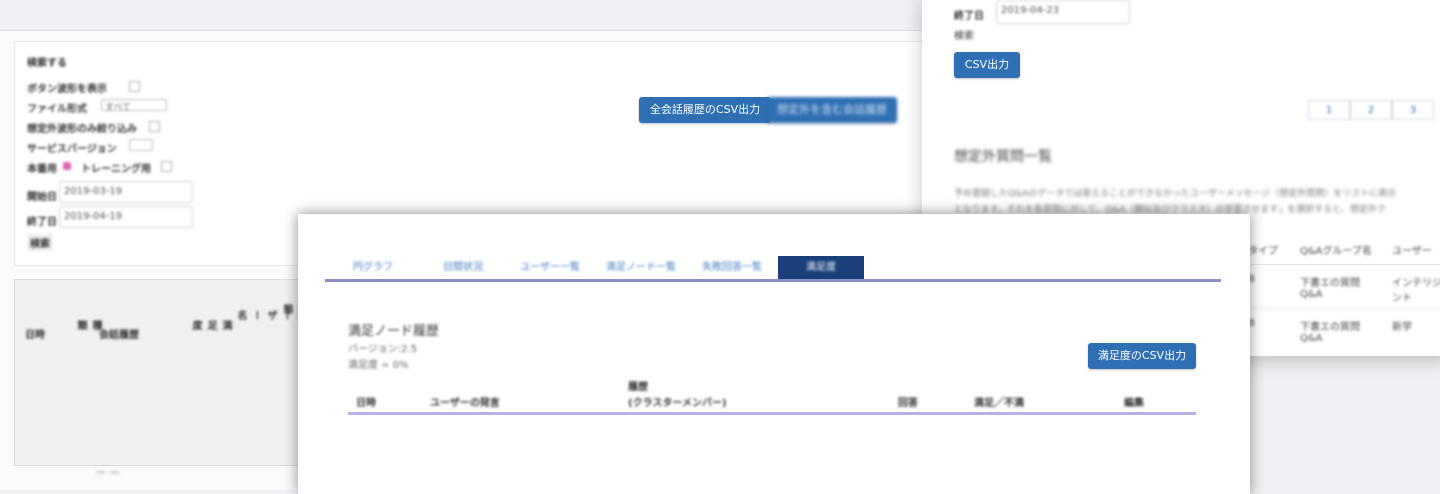 The image size is (1440, 494). What do you see at coordinates (126, 192) in the screenshot?
I see `start-date-input: 2019-03-19` at bounding box center [126, 192].